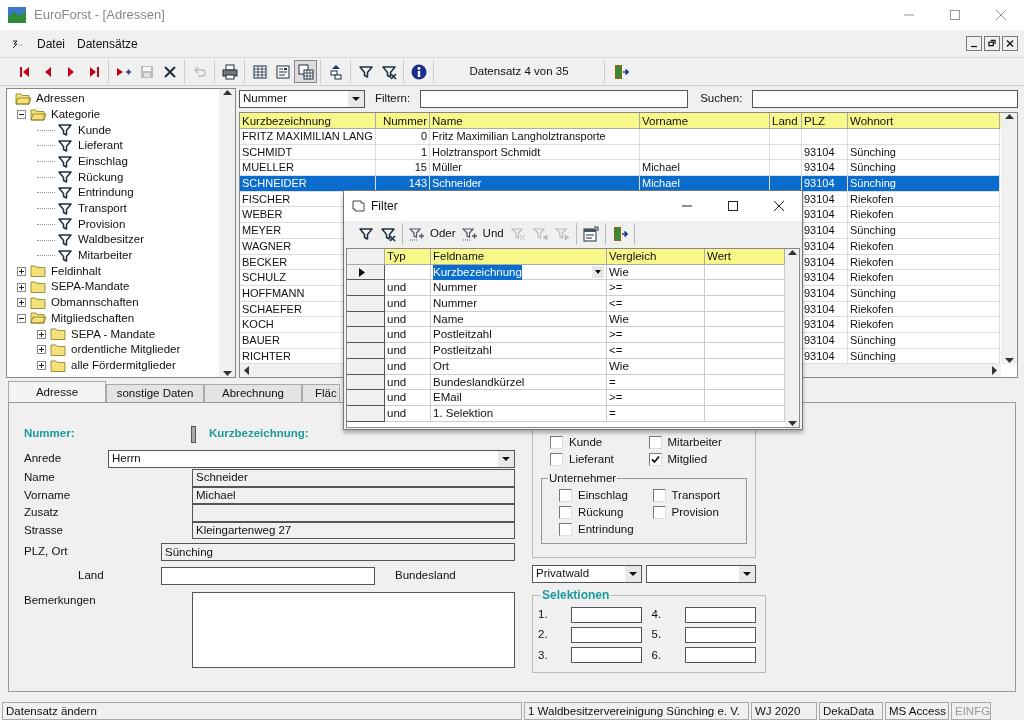 Image resolution: width=1024 pixels, height=720 pixels. Describe the element at coordinates (95, 303) in the screenshot. I see `tree-item: Obmannschaften` at that location.